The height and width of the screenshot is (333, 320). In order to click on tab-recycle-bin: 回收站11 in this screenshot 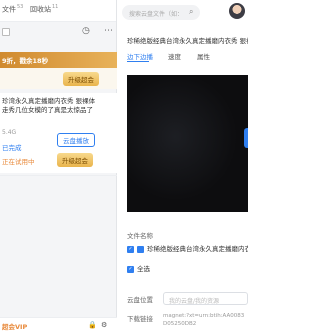, I will do `click(44, 9)`.